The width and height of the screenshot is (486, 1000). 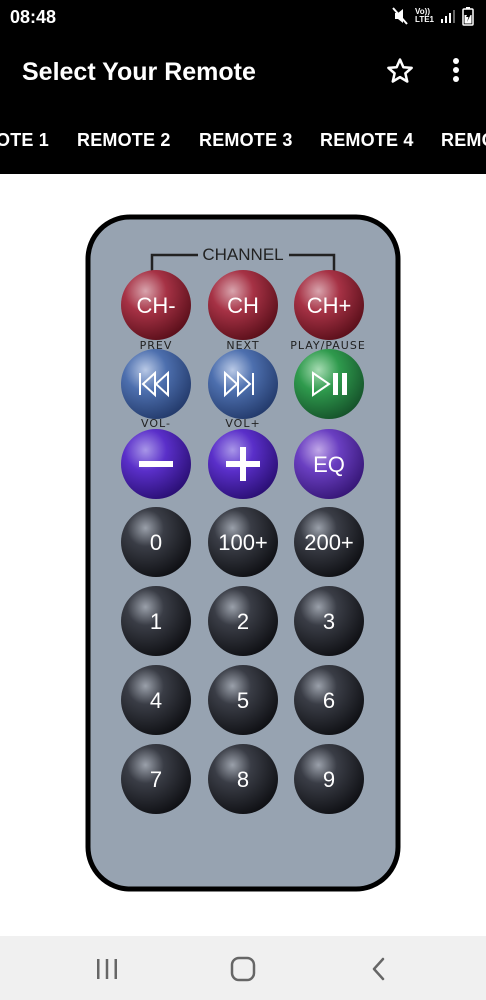 I want to click on two-hundred-plus-label: 200+, so click(x=329, y=542).